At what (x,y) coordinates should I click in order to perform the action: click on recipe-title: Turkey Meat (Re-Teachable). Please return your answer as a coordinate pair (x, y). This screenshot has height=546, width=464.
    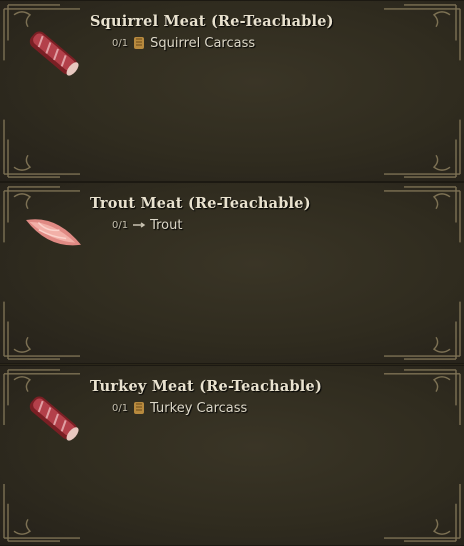
    Looking at the image, I should click on (206, 386).